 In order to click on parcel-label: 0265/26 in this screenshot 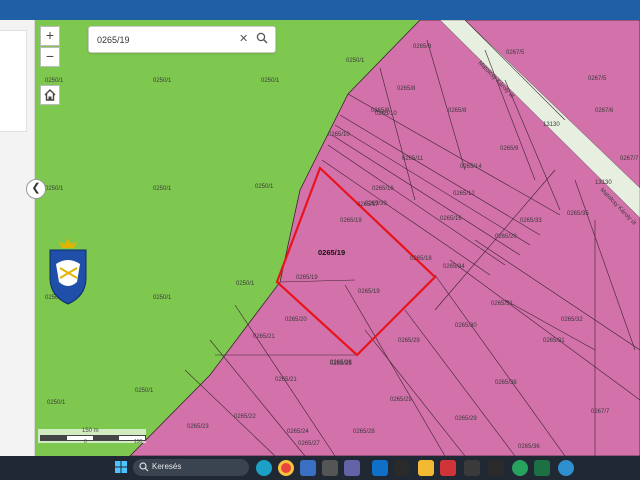, I will do `click(341, 363)`.